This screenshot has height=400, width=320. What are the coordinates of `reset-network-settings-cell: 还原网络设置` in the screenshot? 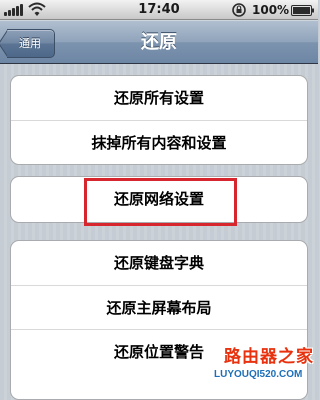 It's located at (159, 199).